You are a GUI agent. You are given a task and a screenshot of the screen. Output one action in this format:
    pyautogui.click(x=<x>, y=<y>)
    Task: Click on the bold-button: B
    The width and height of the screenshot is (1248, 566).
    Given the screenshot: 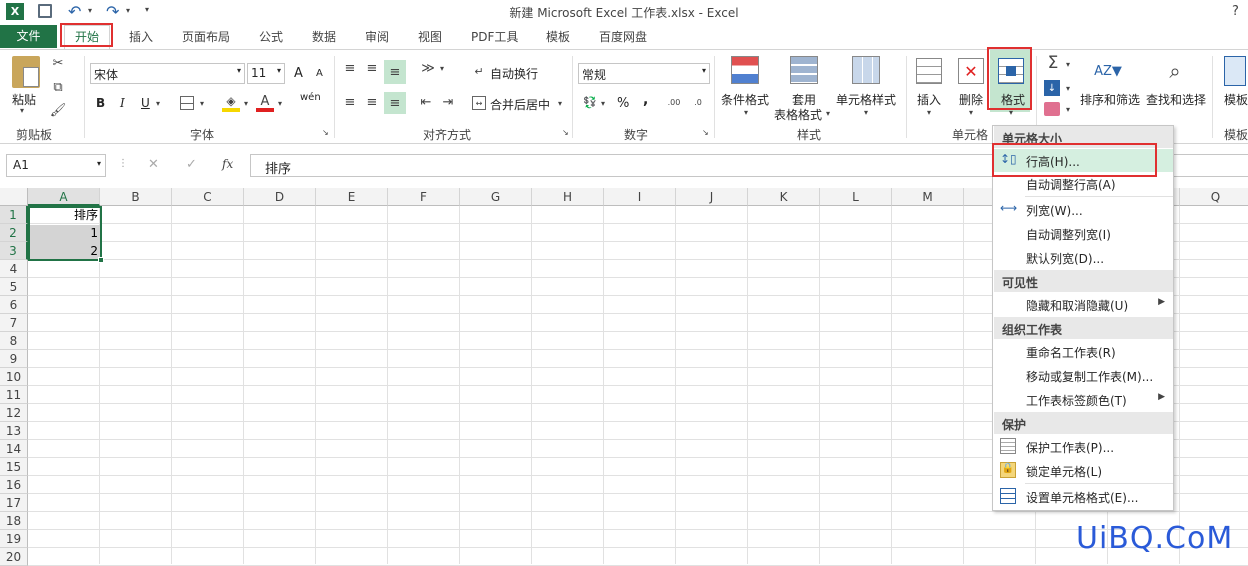 What is the action you would take?
    pyautogui.click(x=100, y=103)
    